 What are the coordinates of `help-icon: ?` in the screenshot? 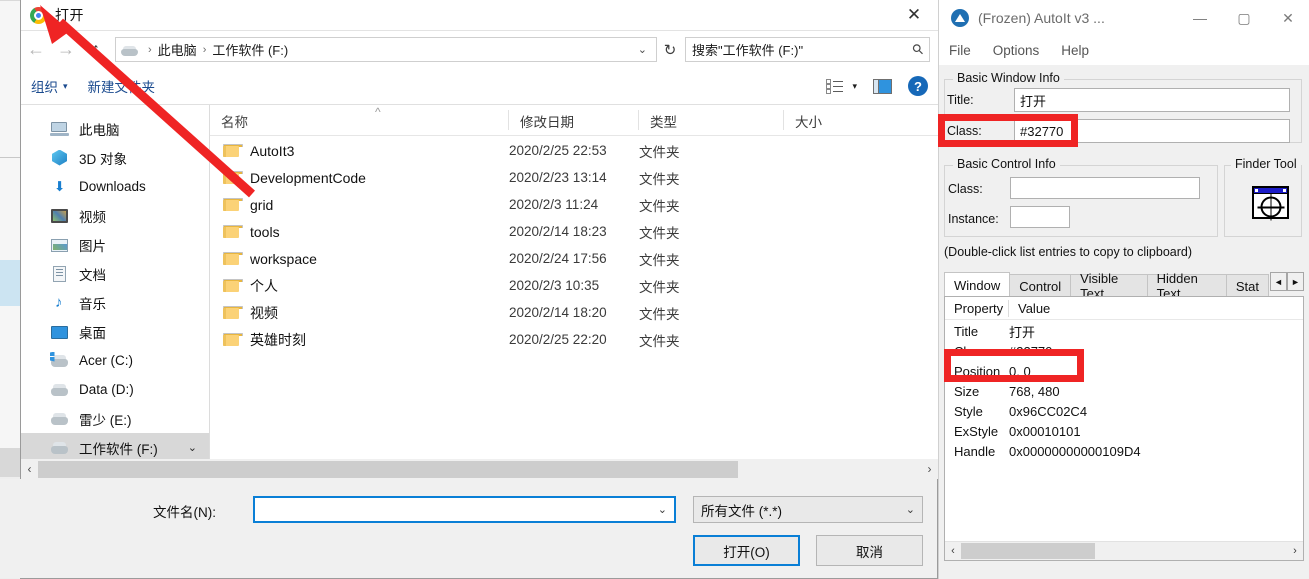 It's located at (918, 86).